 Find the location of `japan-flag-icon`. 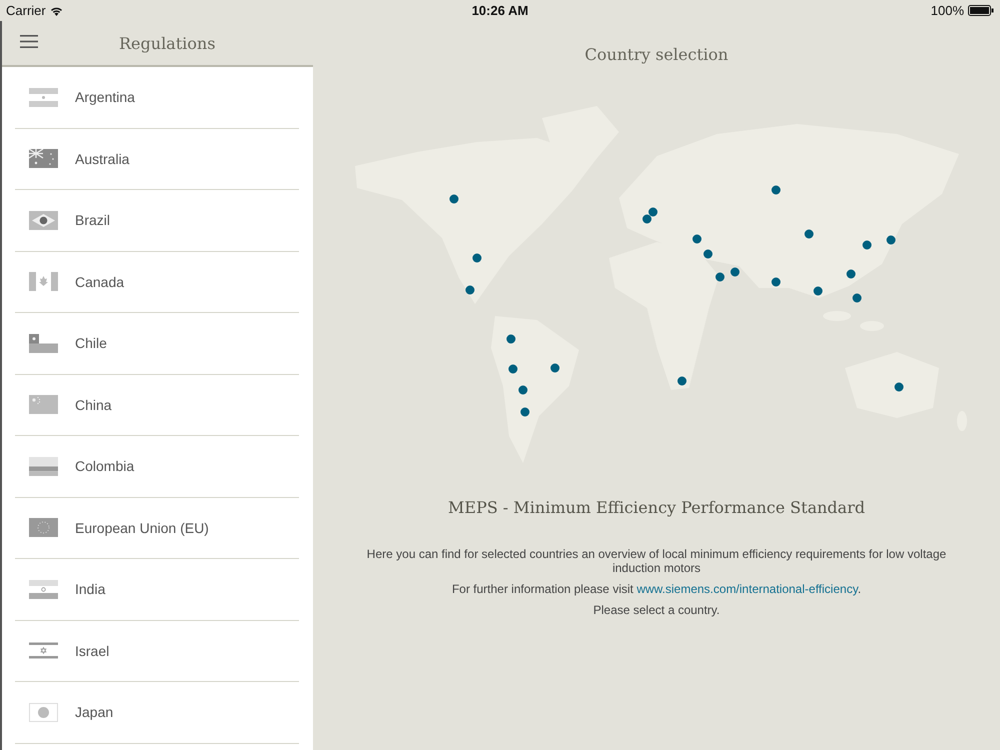

japan-flag-icon is located at coordinates (43, 712).